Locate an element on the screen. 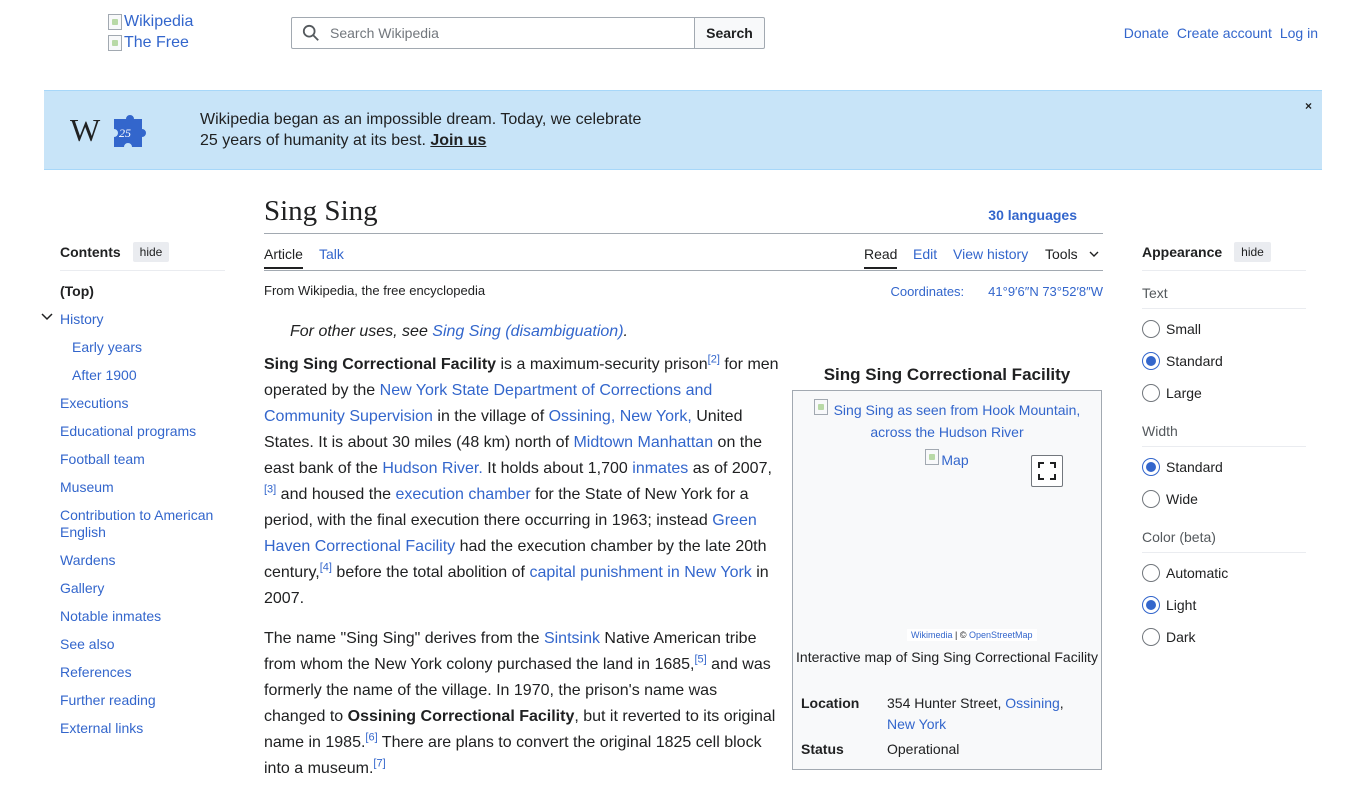  toc-item-early-years: Early years is located at coordinates (142, 347).